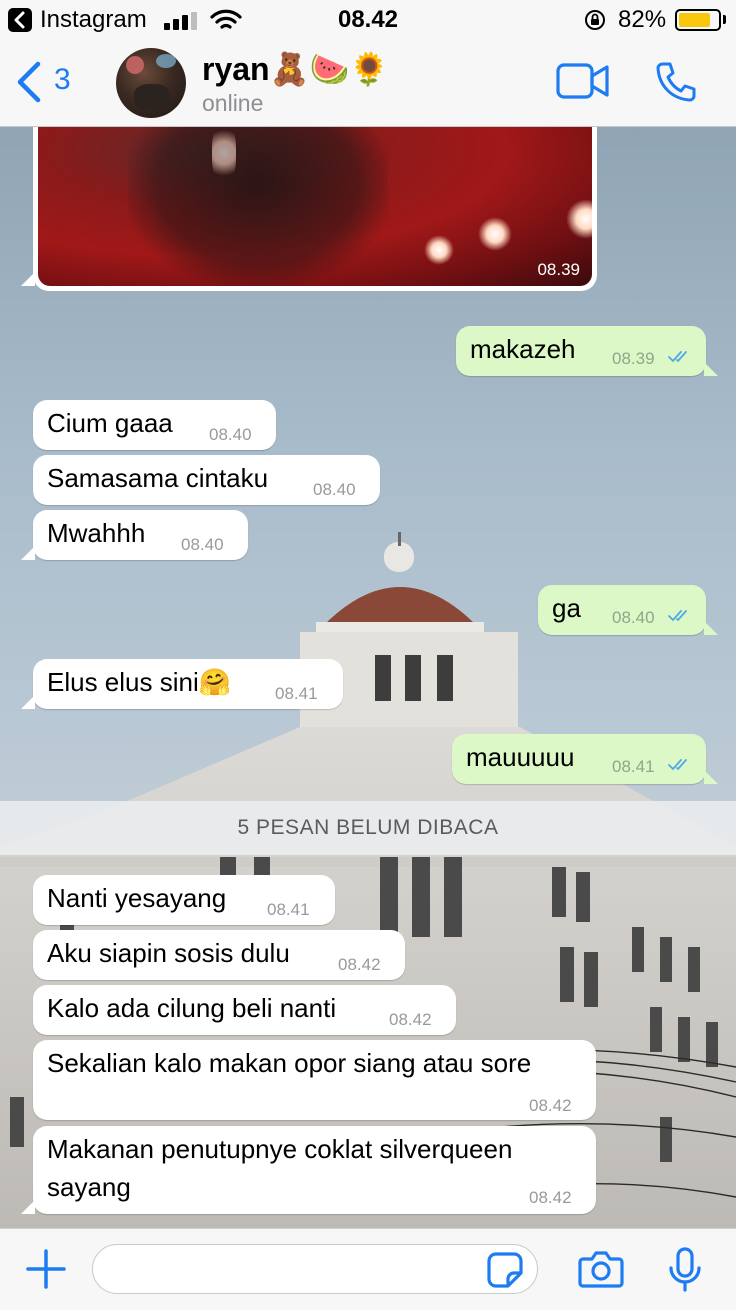  What do you see at coordinates (315, 206) in the screenshot?
I see `message-photo: 08.39` at bounding box center [315, 206].